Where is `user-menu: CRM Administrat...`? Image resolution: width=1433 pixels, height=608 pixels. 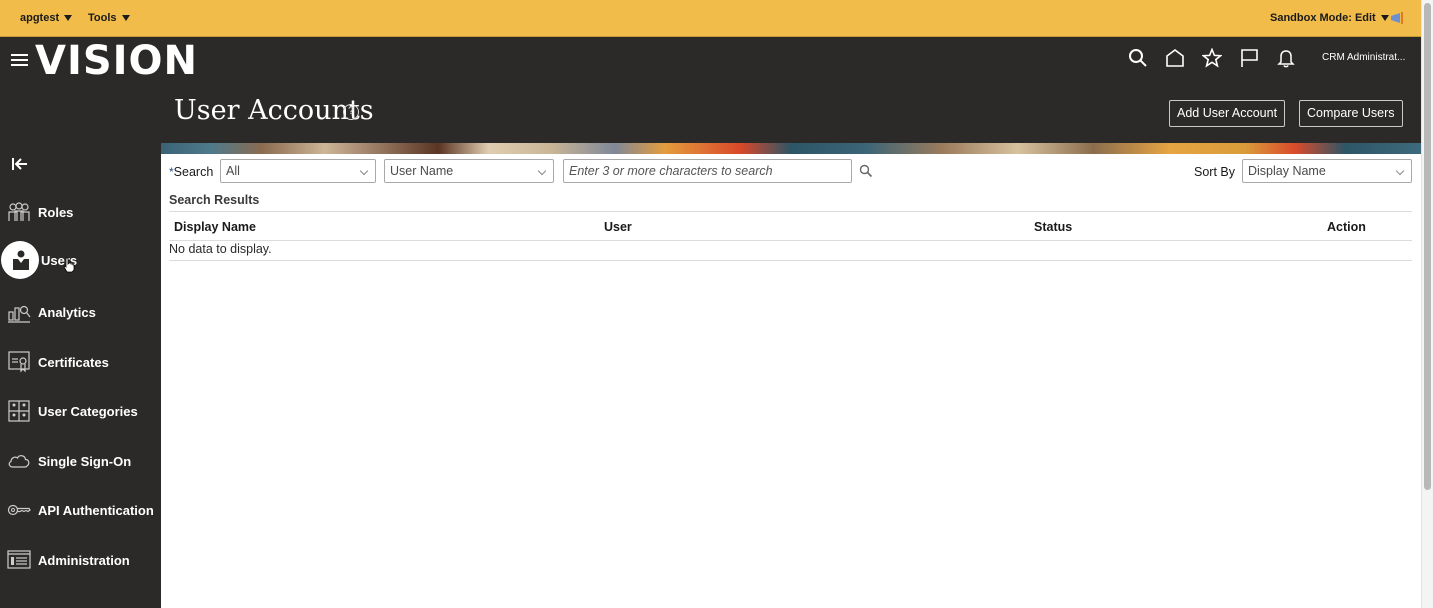
user-menu: CRM Administrat... is located at coordinates (1363, 57).